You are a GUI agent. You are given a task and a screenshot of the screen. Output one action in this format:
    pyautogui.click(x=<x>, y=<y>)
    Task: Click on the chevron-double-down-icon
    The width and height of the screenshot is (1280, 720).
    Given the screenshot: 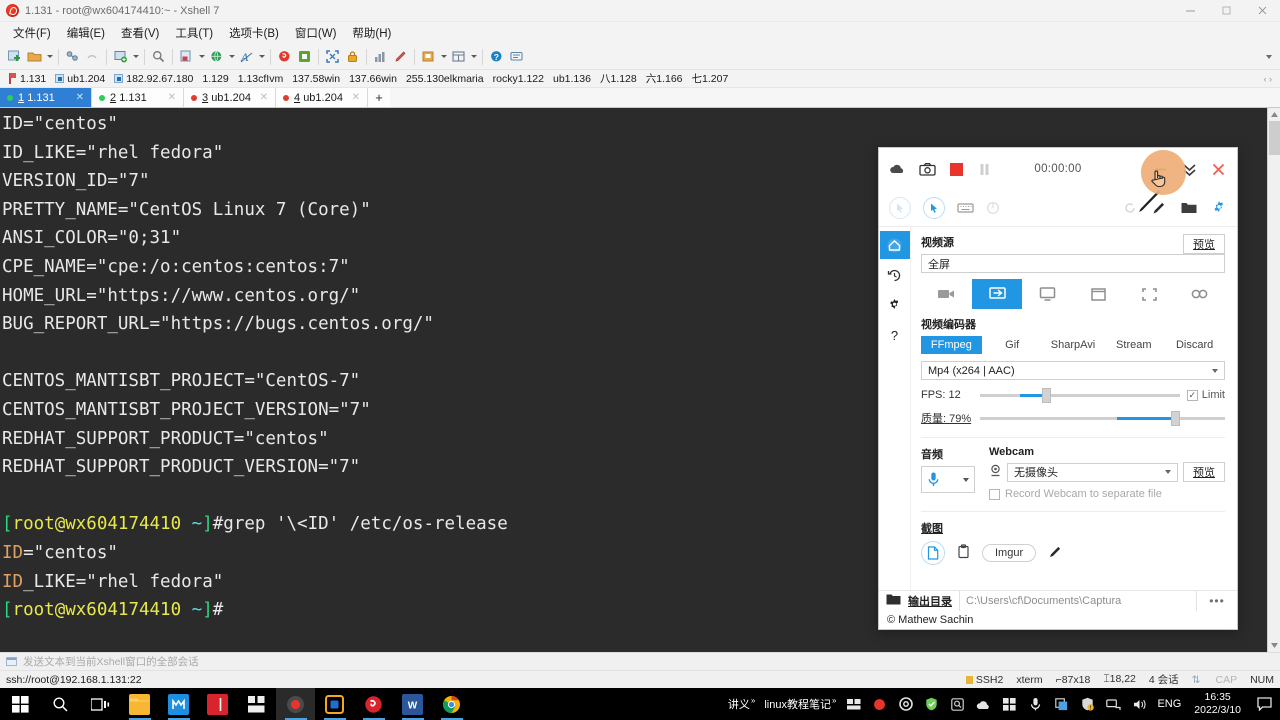 What is the action you would take?
    pyautogui.click(x=1189, y=169)
    